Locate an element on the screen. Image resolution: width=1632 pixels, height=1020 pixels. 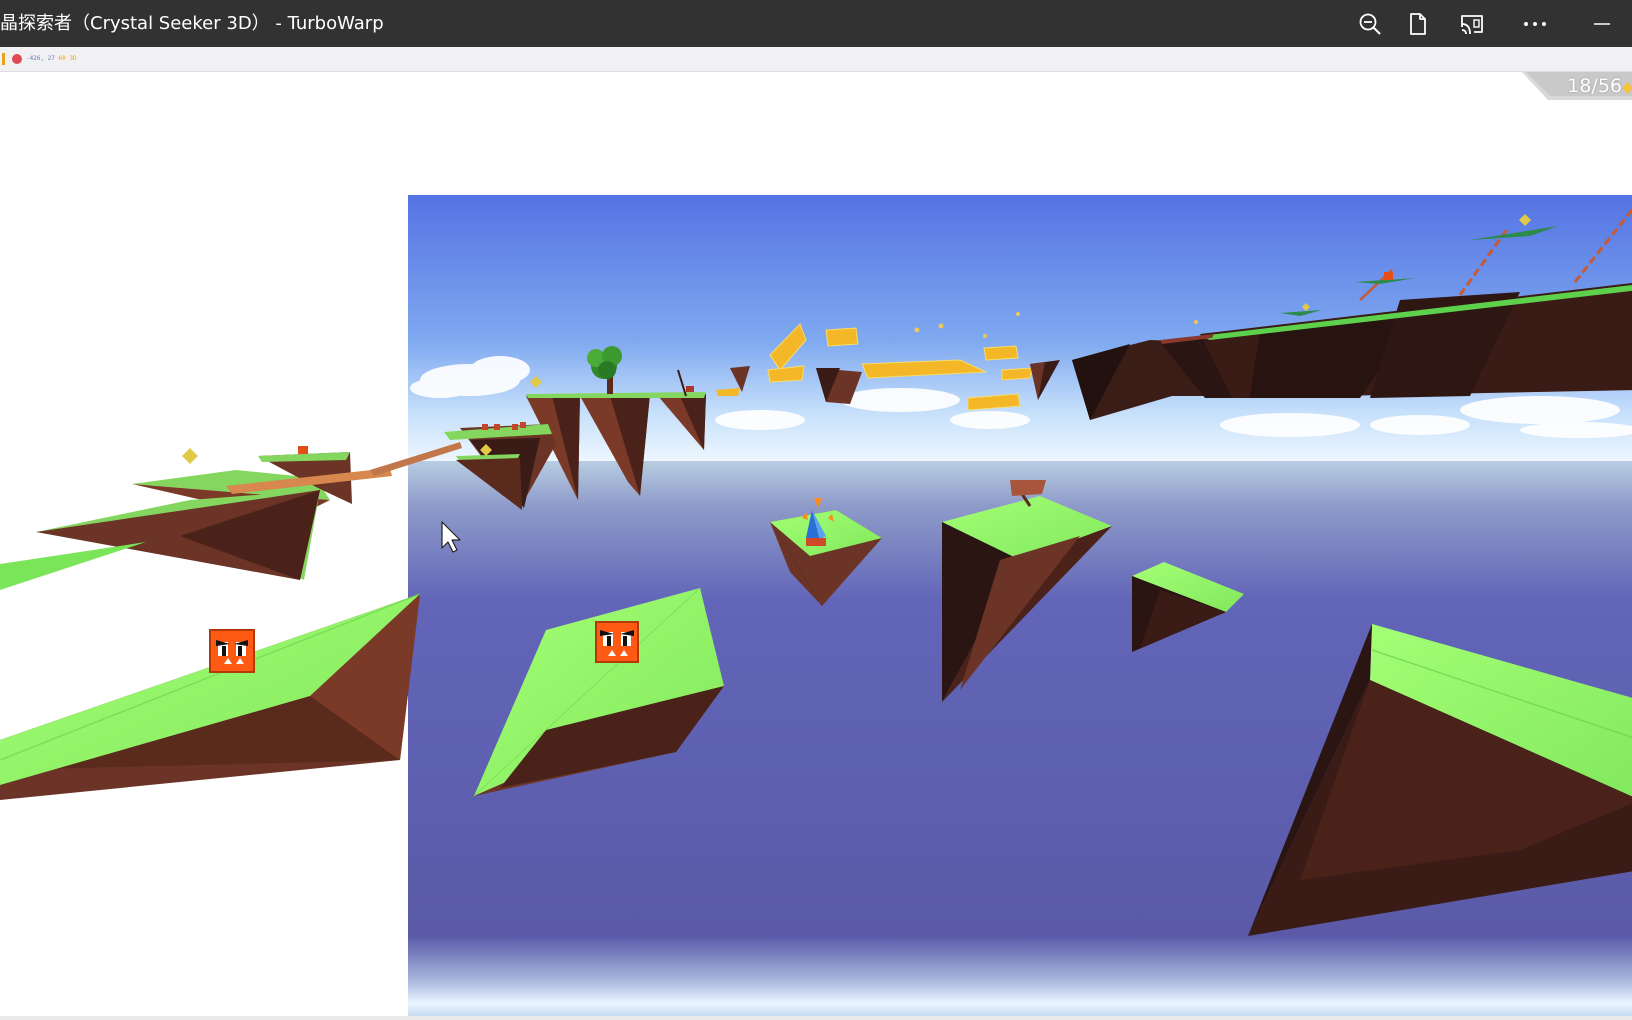
readout-coordinates: -426, 27 is located at coordinates (40, 58).